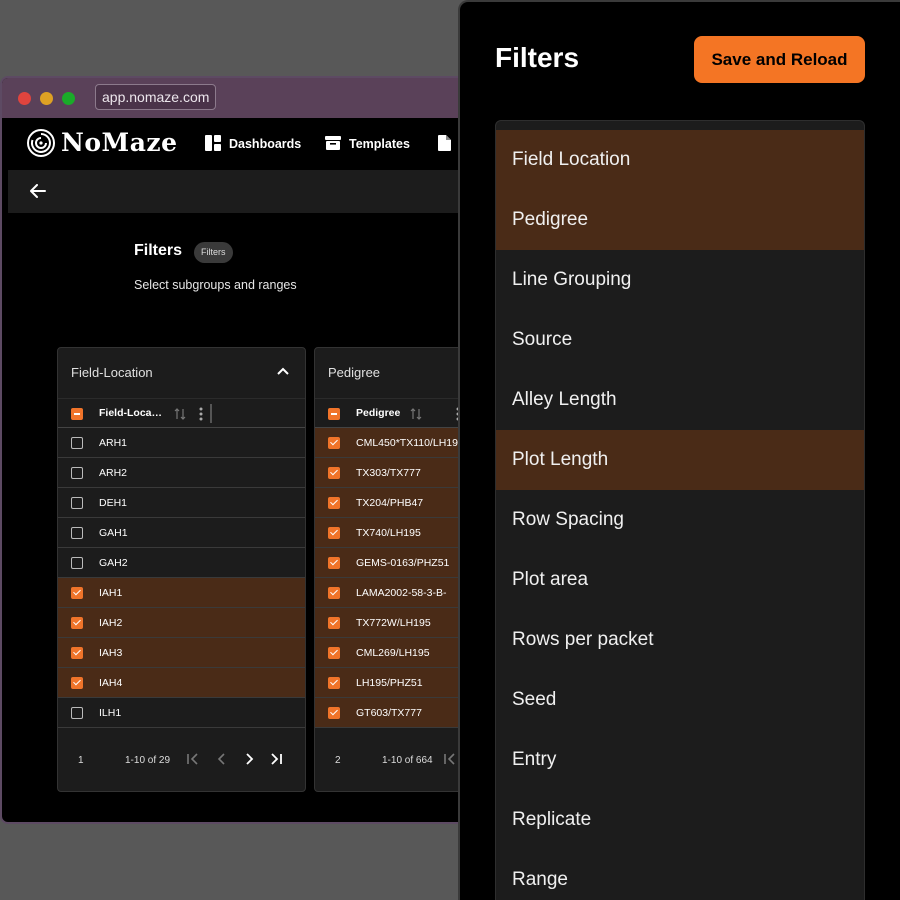 This screenshot has height=900, width=900. Describe the element at coordinates (391, 759) in the screenshot. I see `pagination: 2 1-10 of 664` at that location.